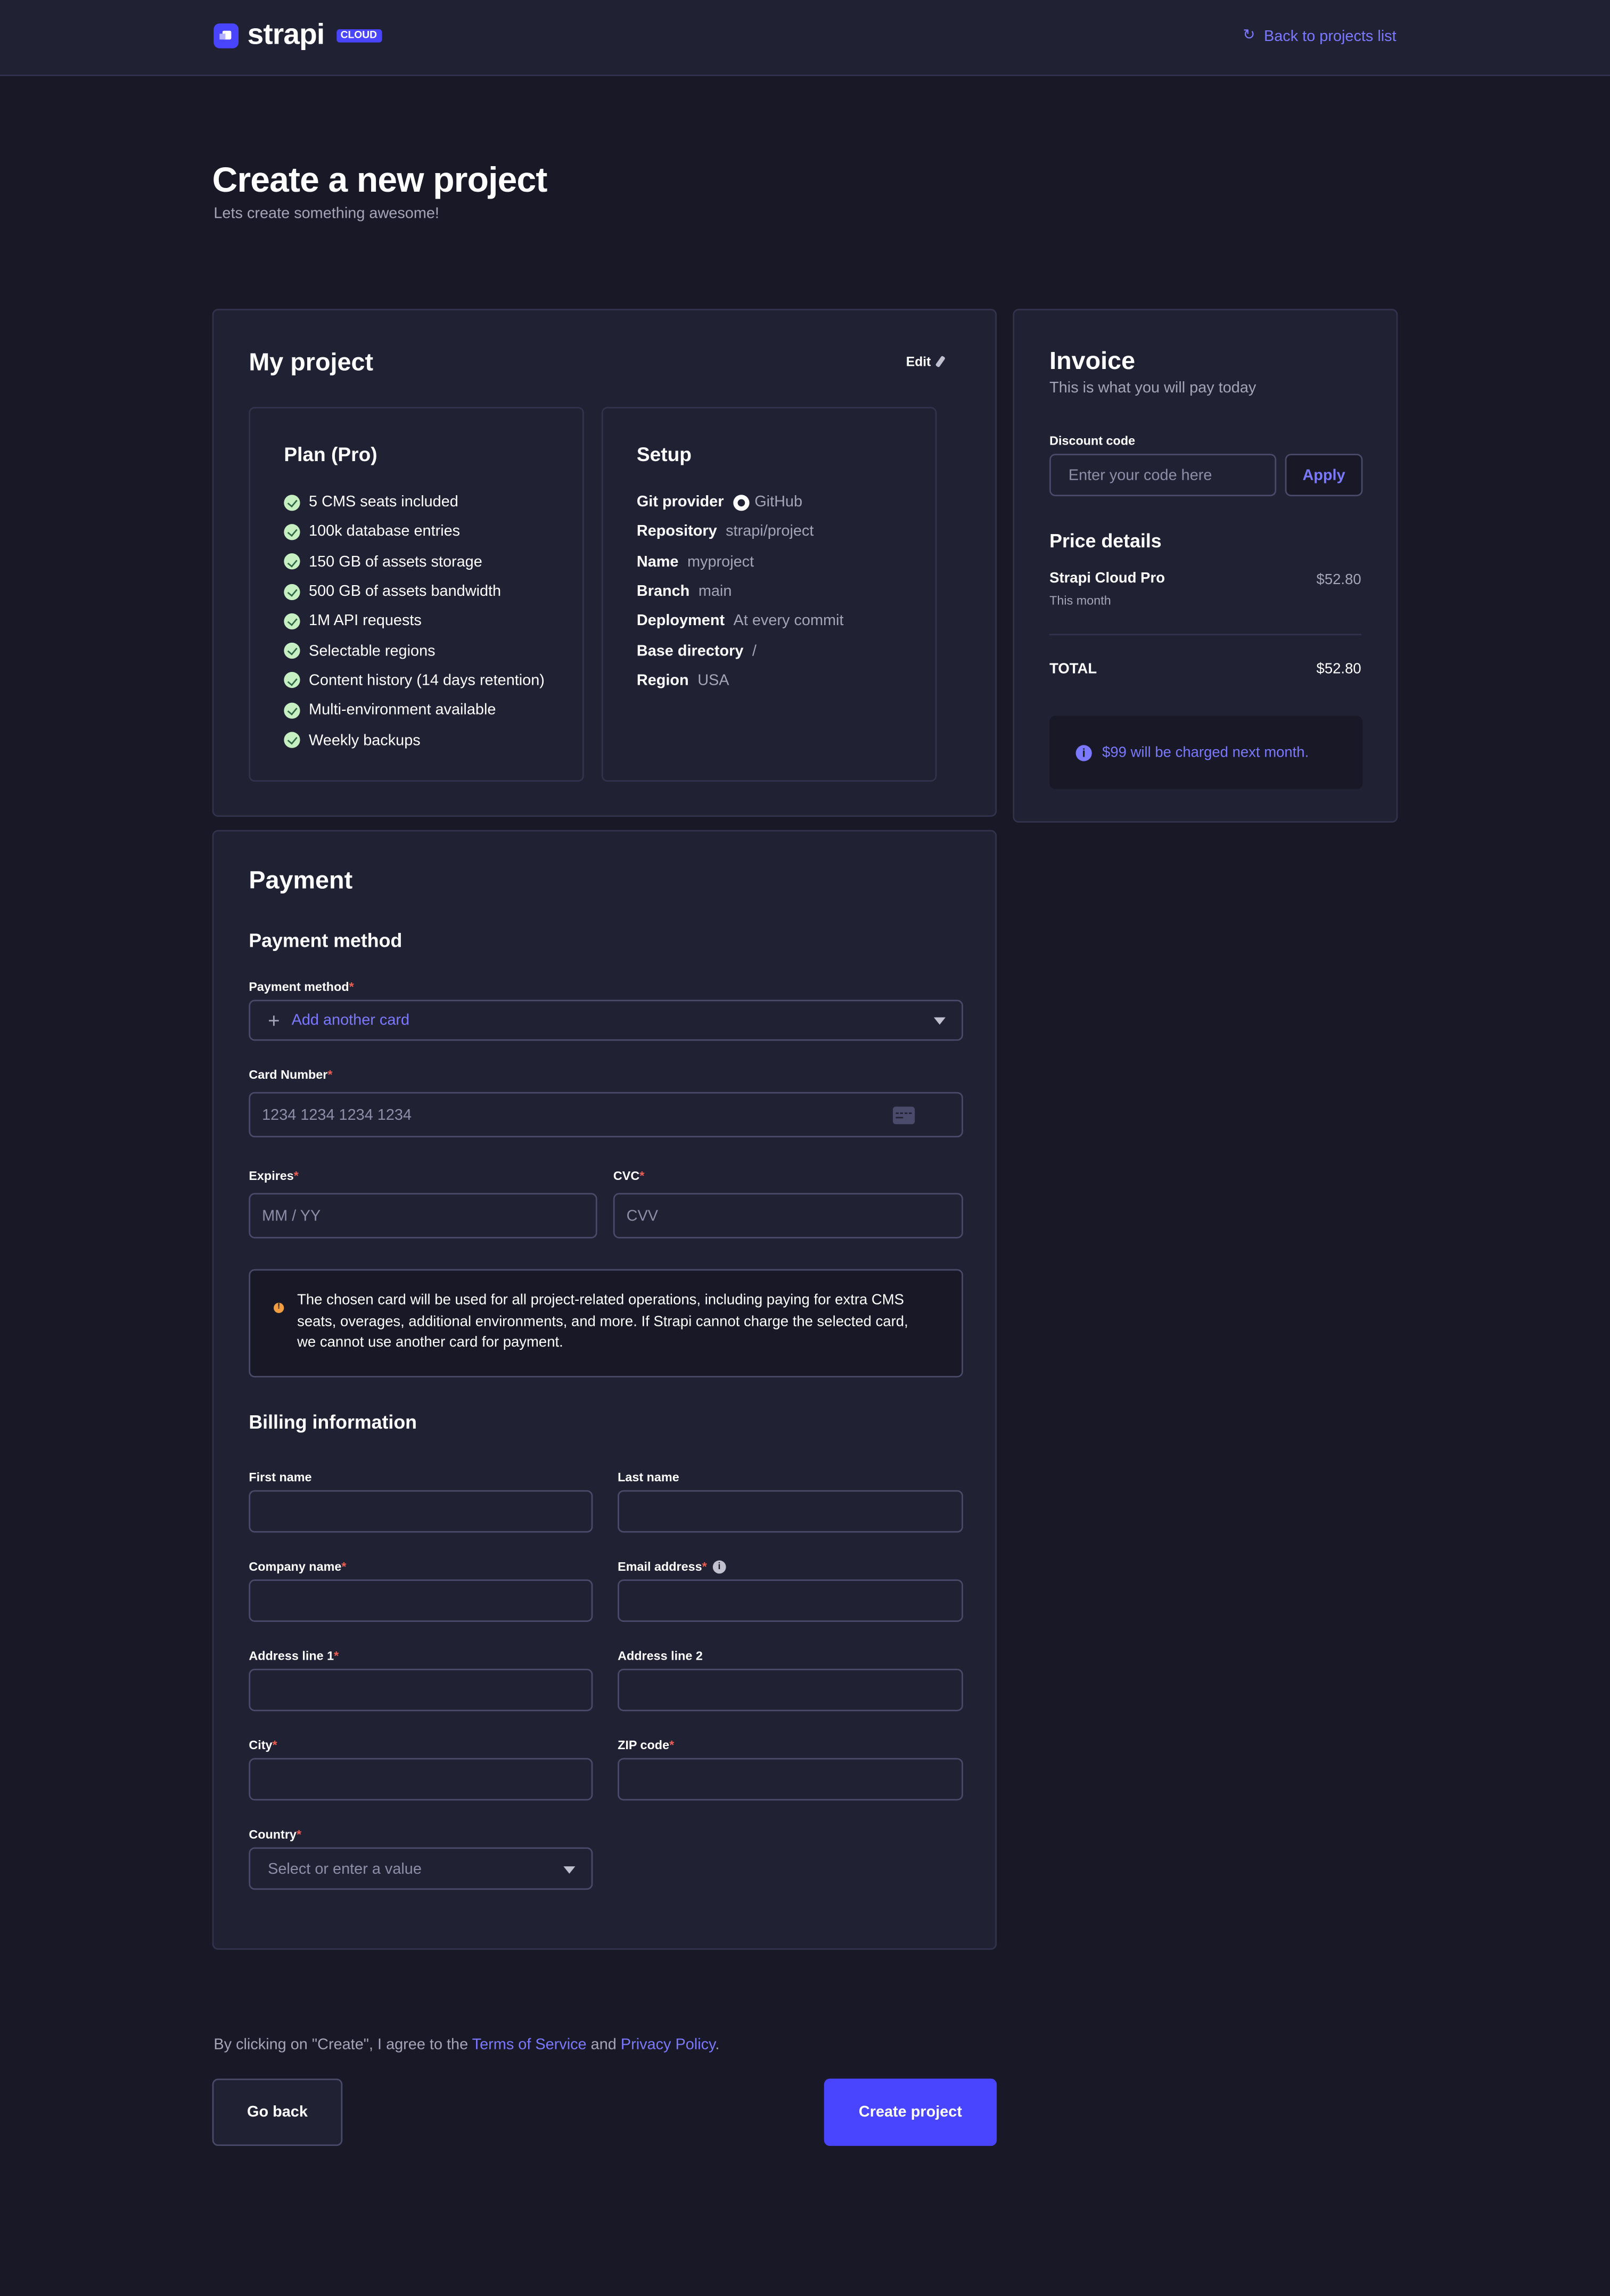 This screenshot has width=1610, height=2296. I want to click on terms-and: and, so click(603, 2045).